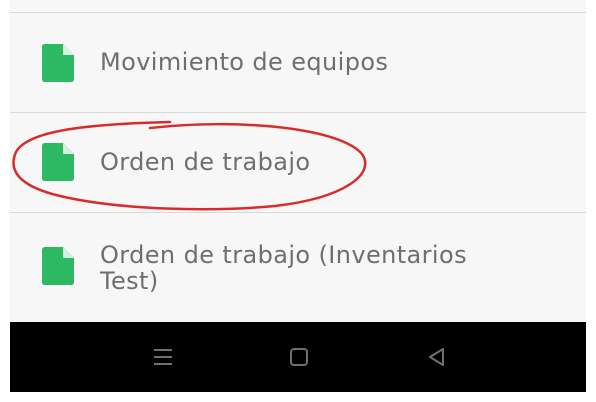 This screenshot has height=402, width=596. I want to click on menu-lines-icon, so click(163, 357).